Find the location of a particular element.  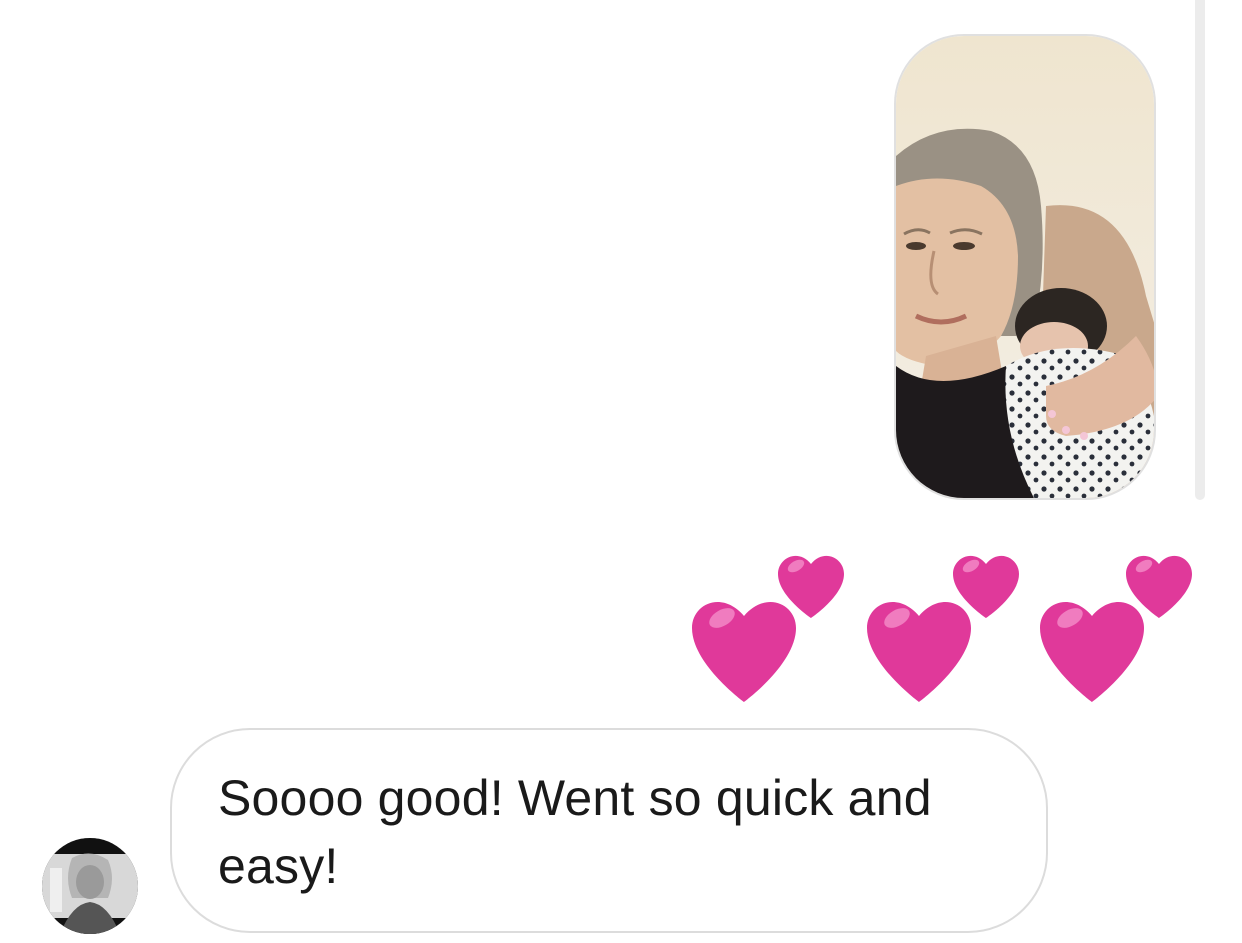

contact-avatar-icon is located at coordinates (90, 886).